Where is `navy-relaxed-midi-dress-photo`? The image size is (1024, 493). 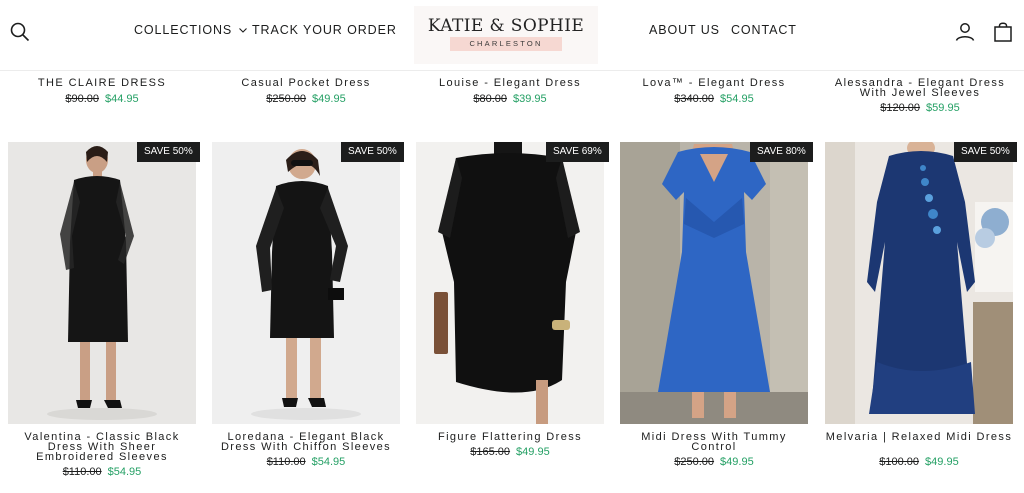 navy-relaxed-midi-dress-photo is located at coordinates (919, 283).